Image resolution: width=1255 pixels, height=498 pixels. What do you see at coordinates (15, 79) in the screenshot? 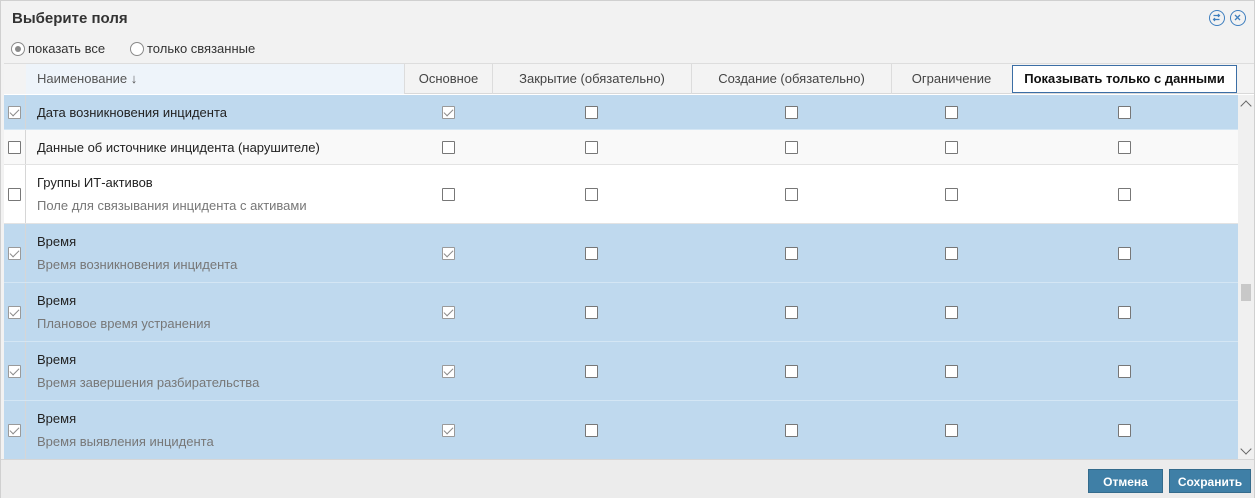
I see `header-checkbox-cell` at bounding box center [15, 79].